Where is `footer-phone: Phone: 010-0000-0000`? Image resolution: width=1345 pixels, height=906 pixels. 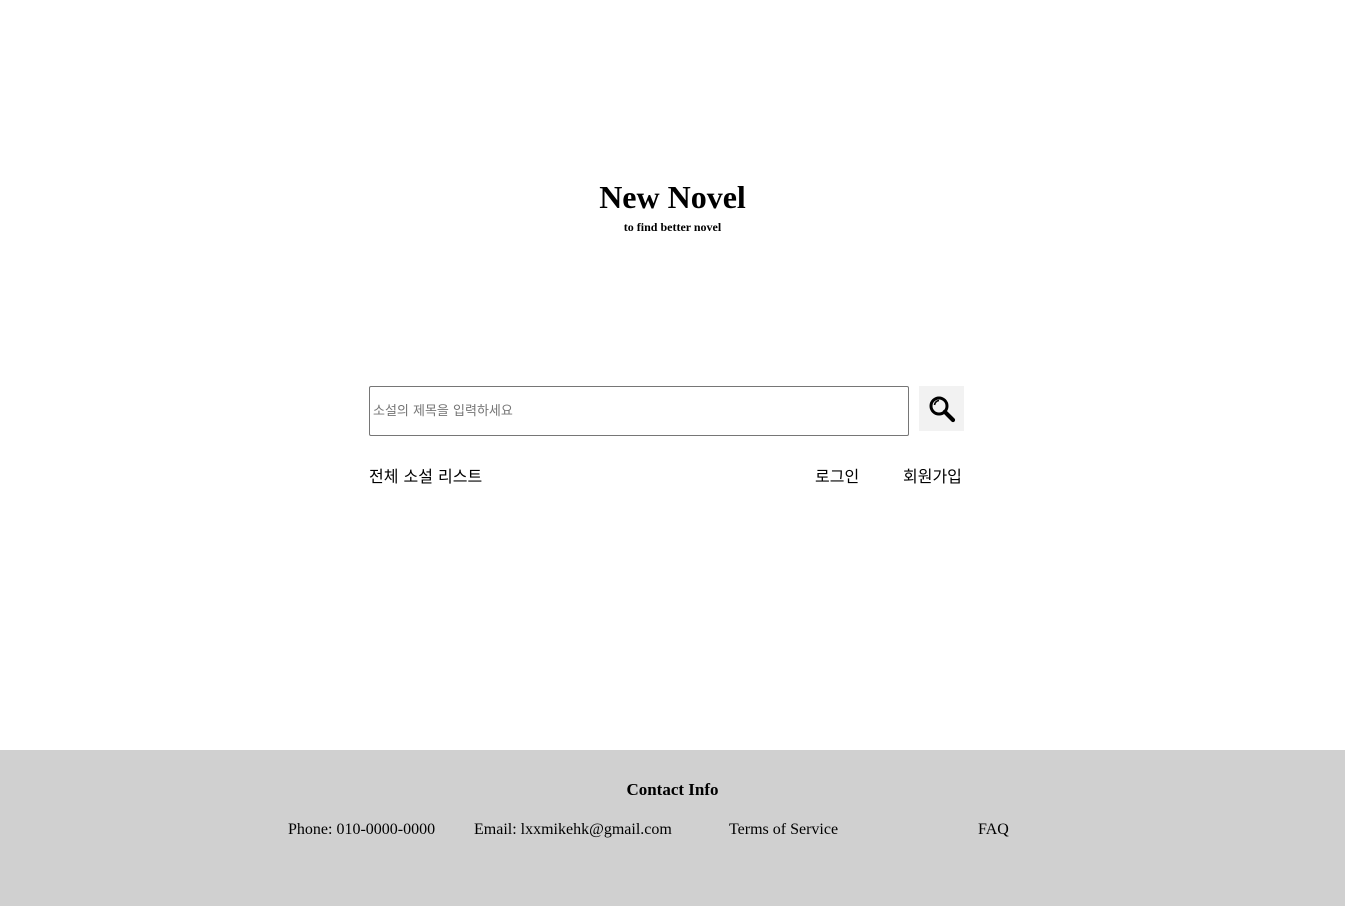 footer-phone: Phone: 010-0000-0000 is located at coordinates (362, 829).